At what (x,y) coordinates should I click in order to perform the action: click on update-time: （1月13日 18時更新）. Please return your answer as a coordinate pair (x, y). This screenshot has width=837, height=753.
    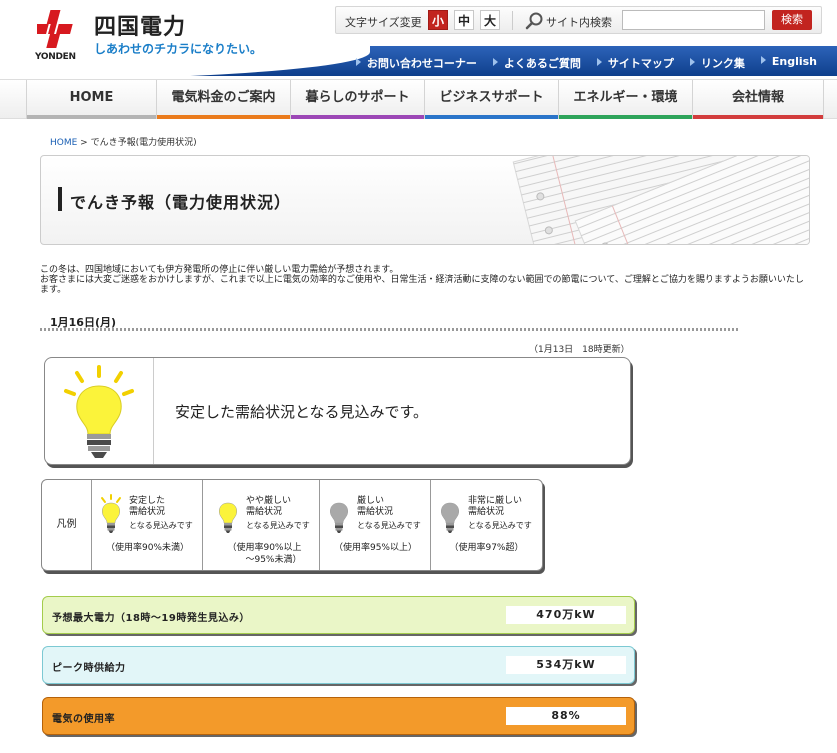
    Looking at the image, I should click on (579, 350).